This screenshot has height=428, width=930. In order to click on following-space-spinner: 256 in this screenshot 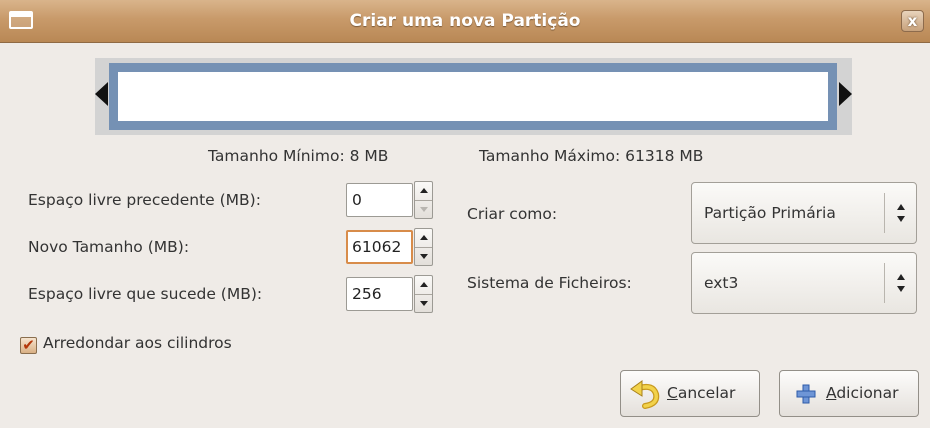, I will do `click(392, 294)`.